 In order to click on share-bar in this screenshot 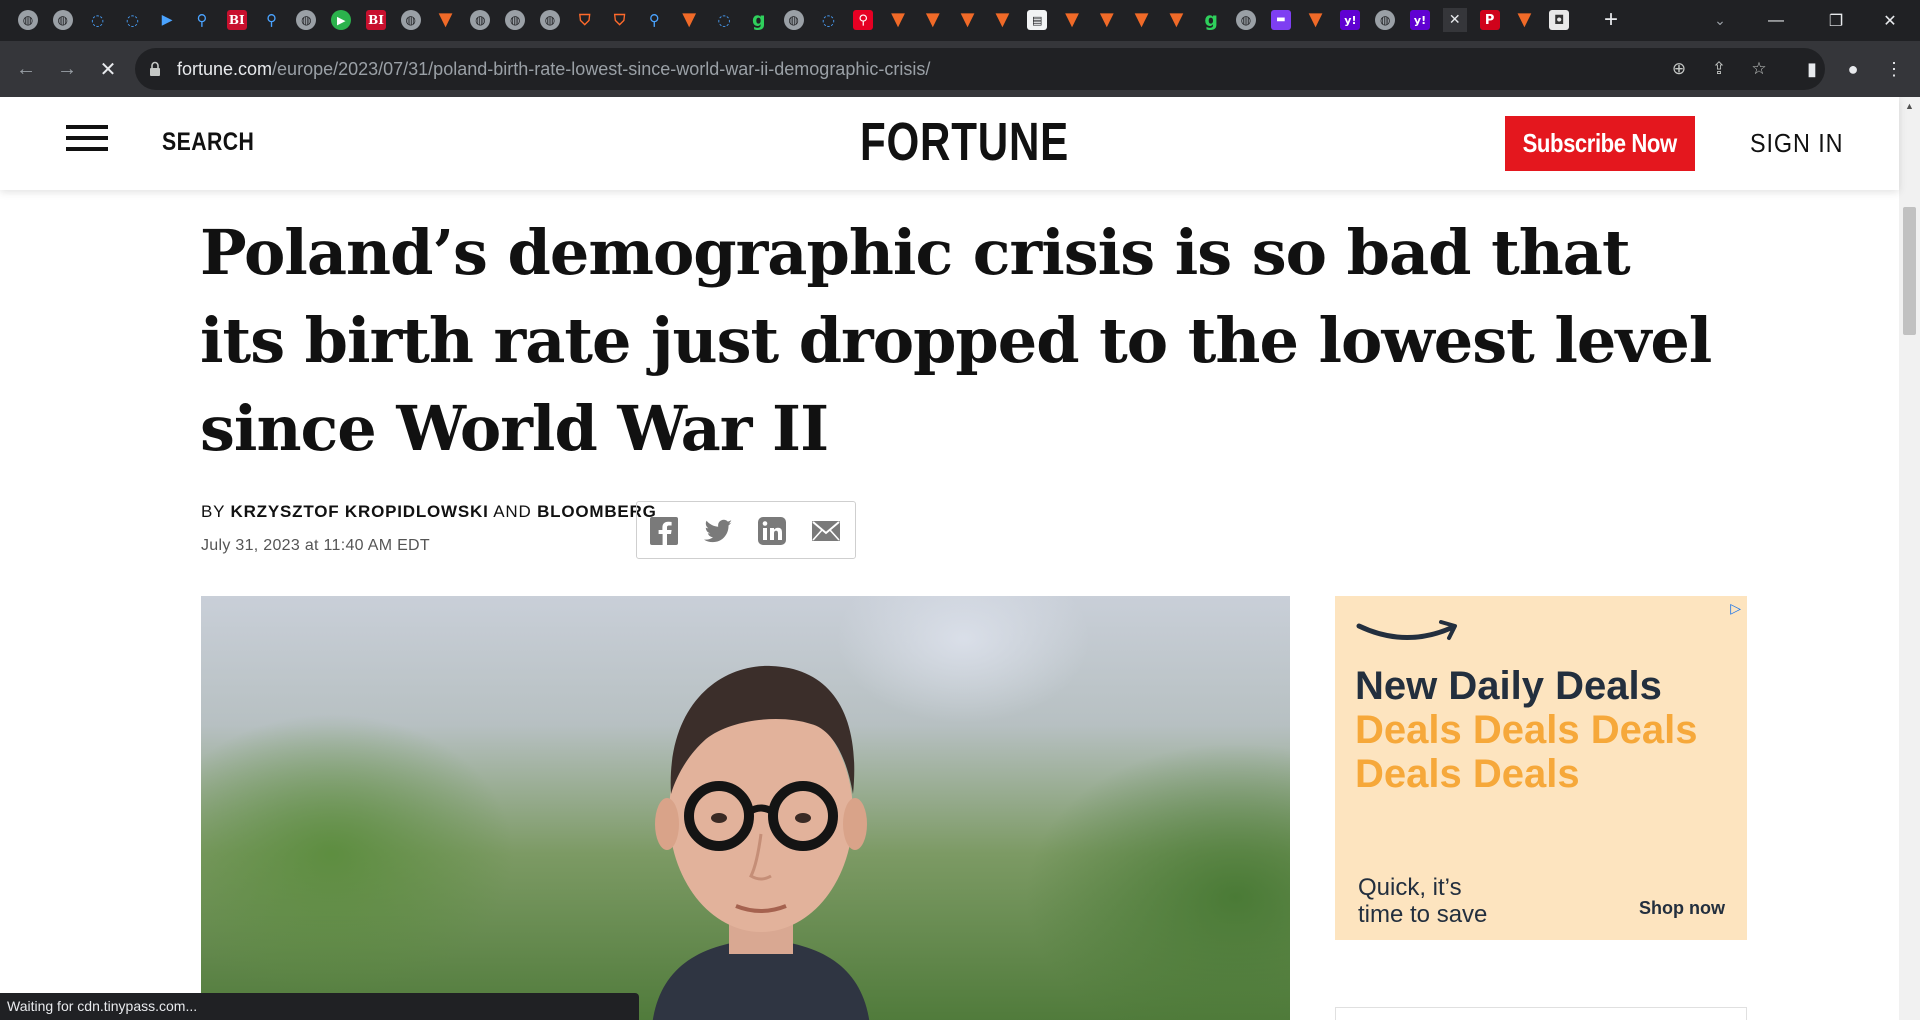, I will do `click(746, 530)`.